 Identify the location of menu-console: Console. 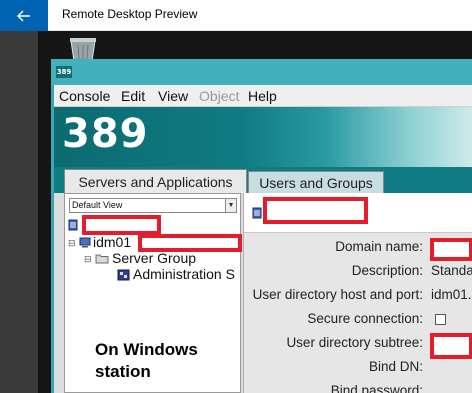
(84, 96).